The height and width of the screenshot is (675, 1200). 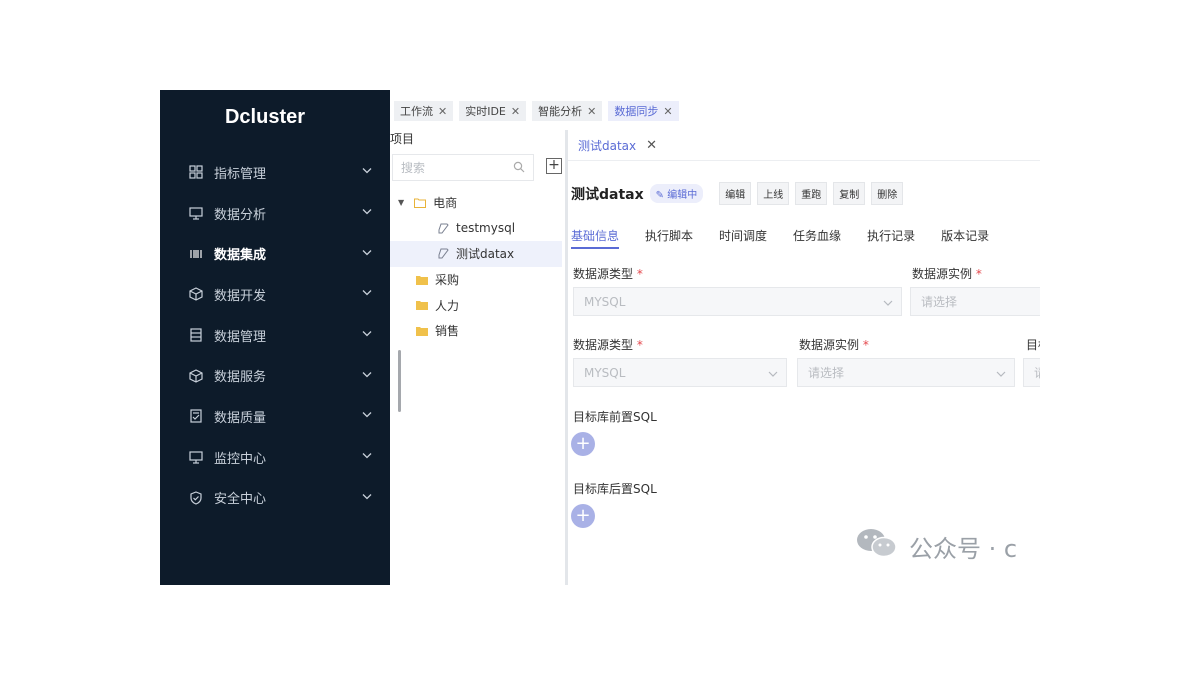 What do you see at coordinates (275, 416) in the screenshot?
I see `sidebar-item: 数据质量` at bounding box center [275, 416].